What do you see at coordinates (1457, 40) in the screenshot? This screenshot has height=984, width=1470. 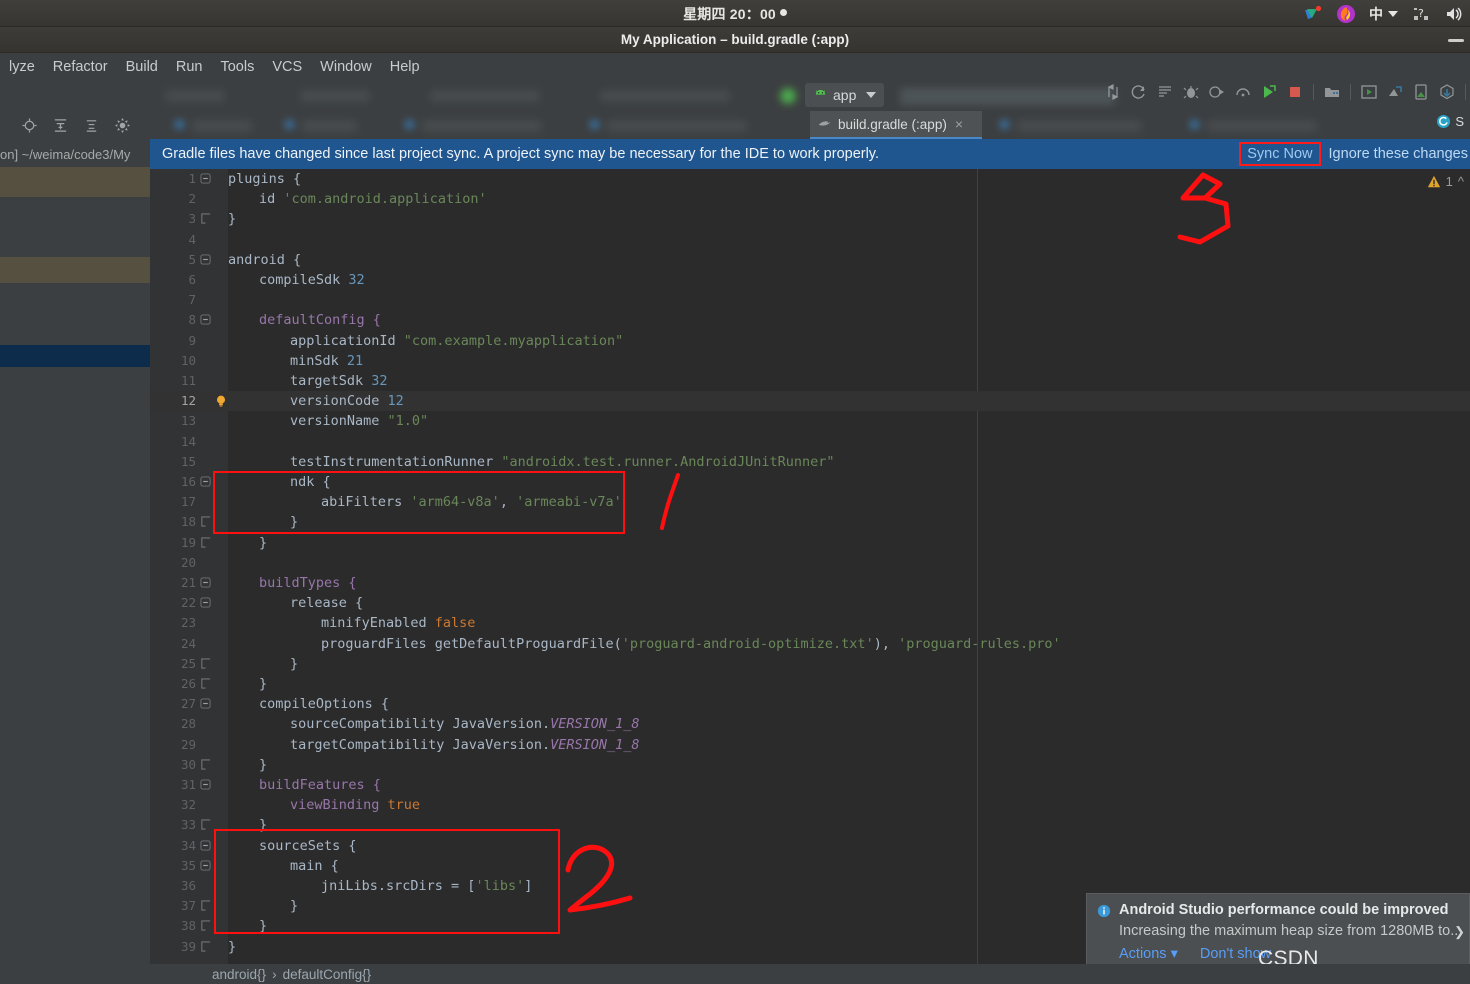 I see `window-minimize-button` at bounding box center [1457, 40].